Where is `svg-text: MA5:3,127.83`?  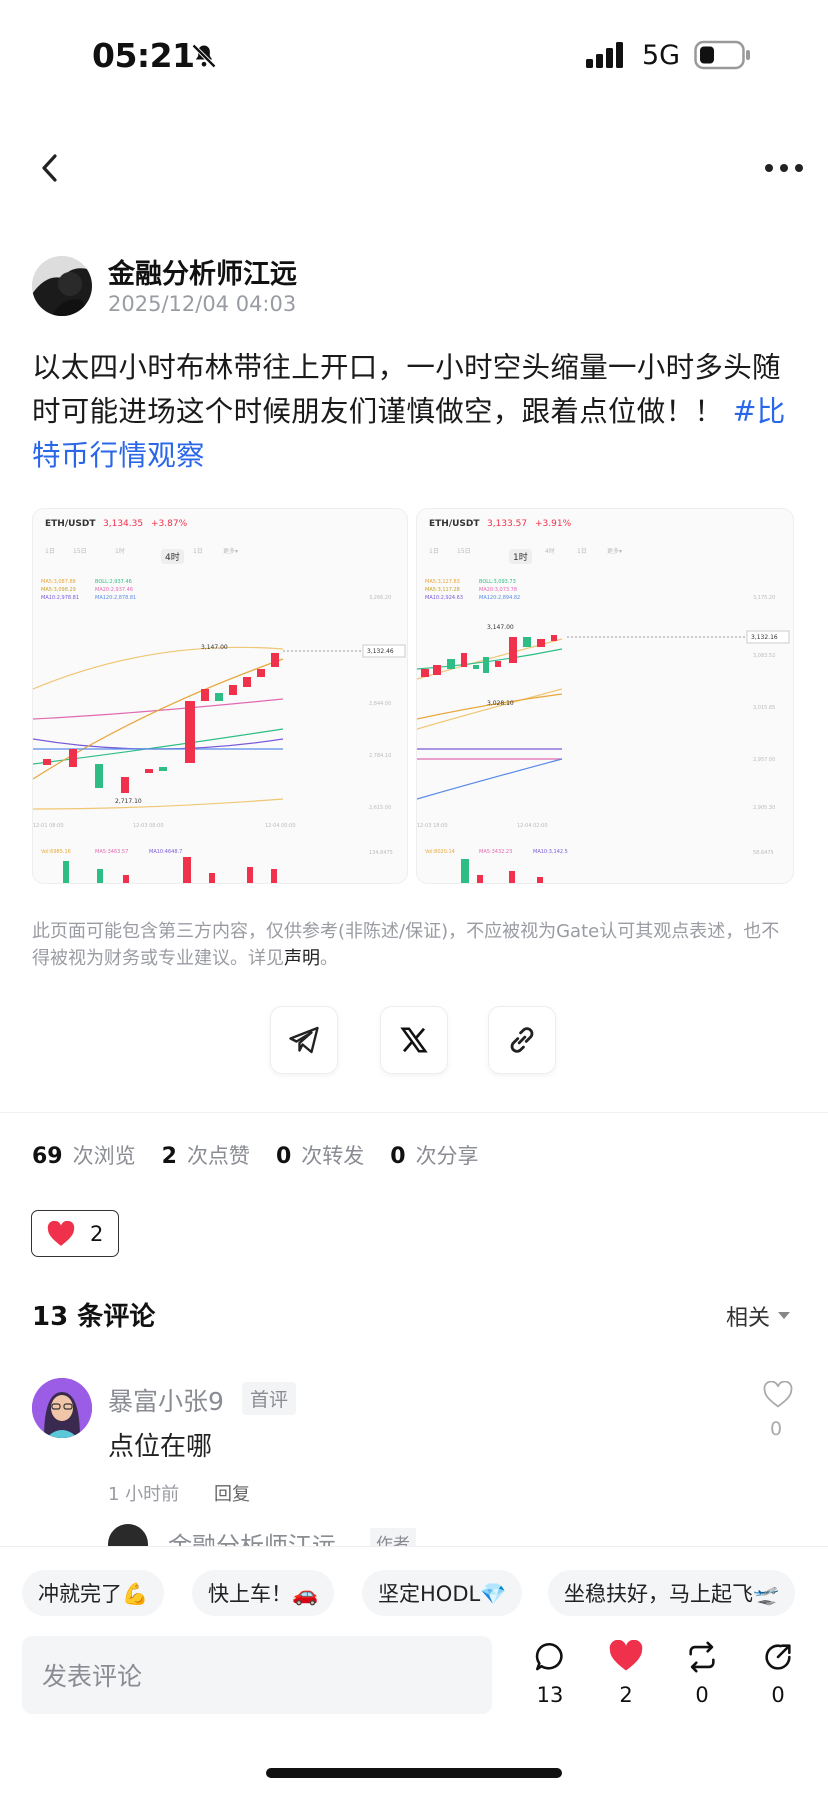 svg-text: MA5:3,127.83 is located at coordinates (442, 582).